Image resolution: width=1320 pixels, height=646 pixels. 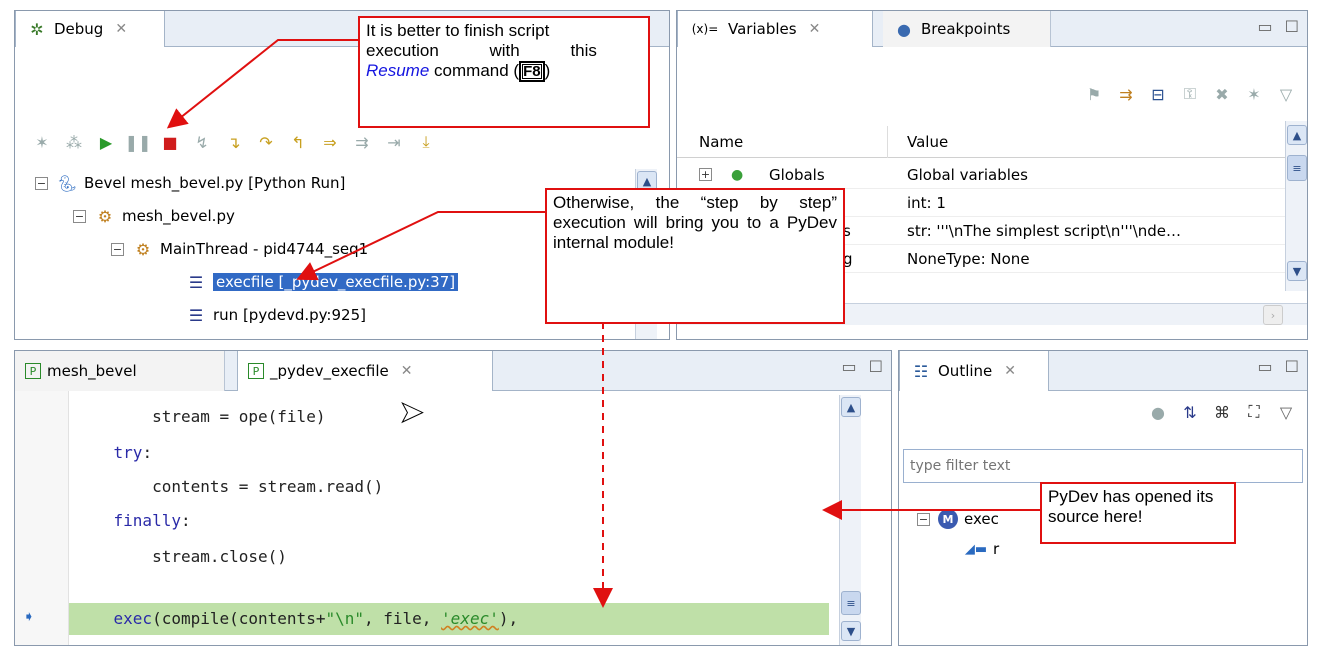 What do you see at coordinates (322, 282) in the screenshot?
I see `tree-item-frame-execfile: ☰ execfile [_pydev_execfile.py:37]` at bounding box center [322, 282].